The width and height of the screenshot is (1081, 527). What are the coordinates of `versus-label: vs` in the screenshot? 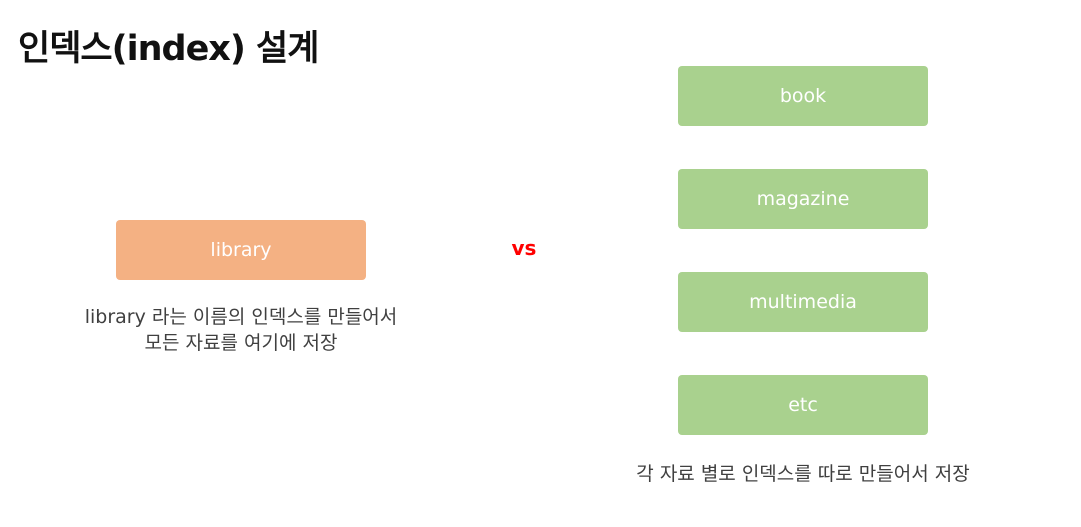 It's located at (524, 248).